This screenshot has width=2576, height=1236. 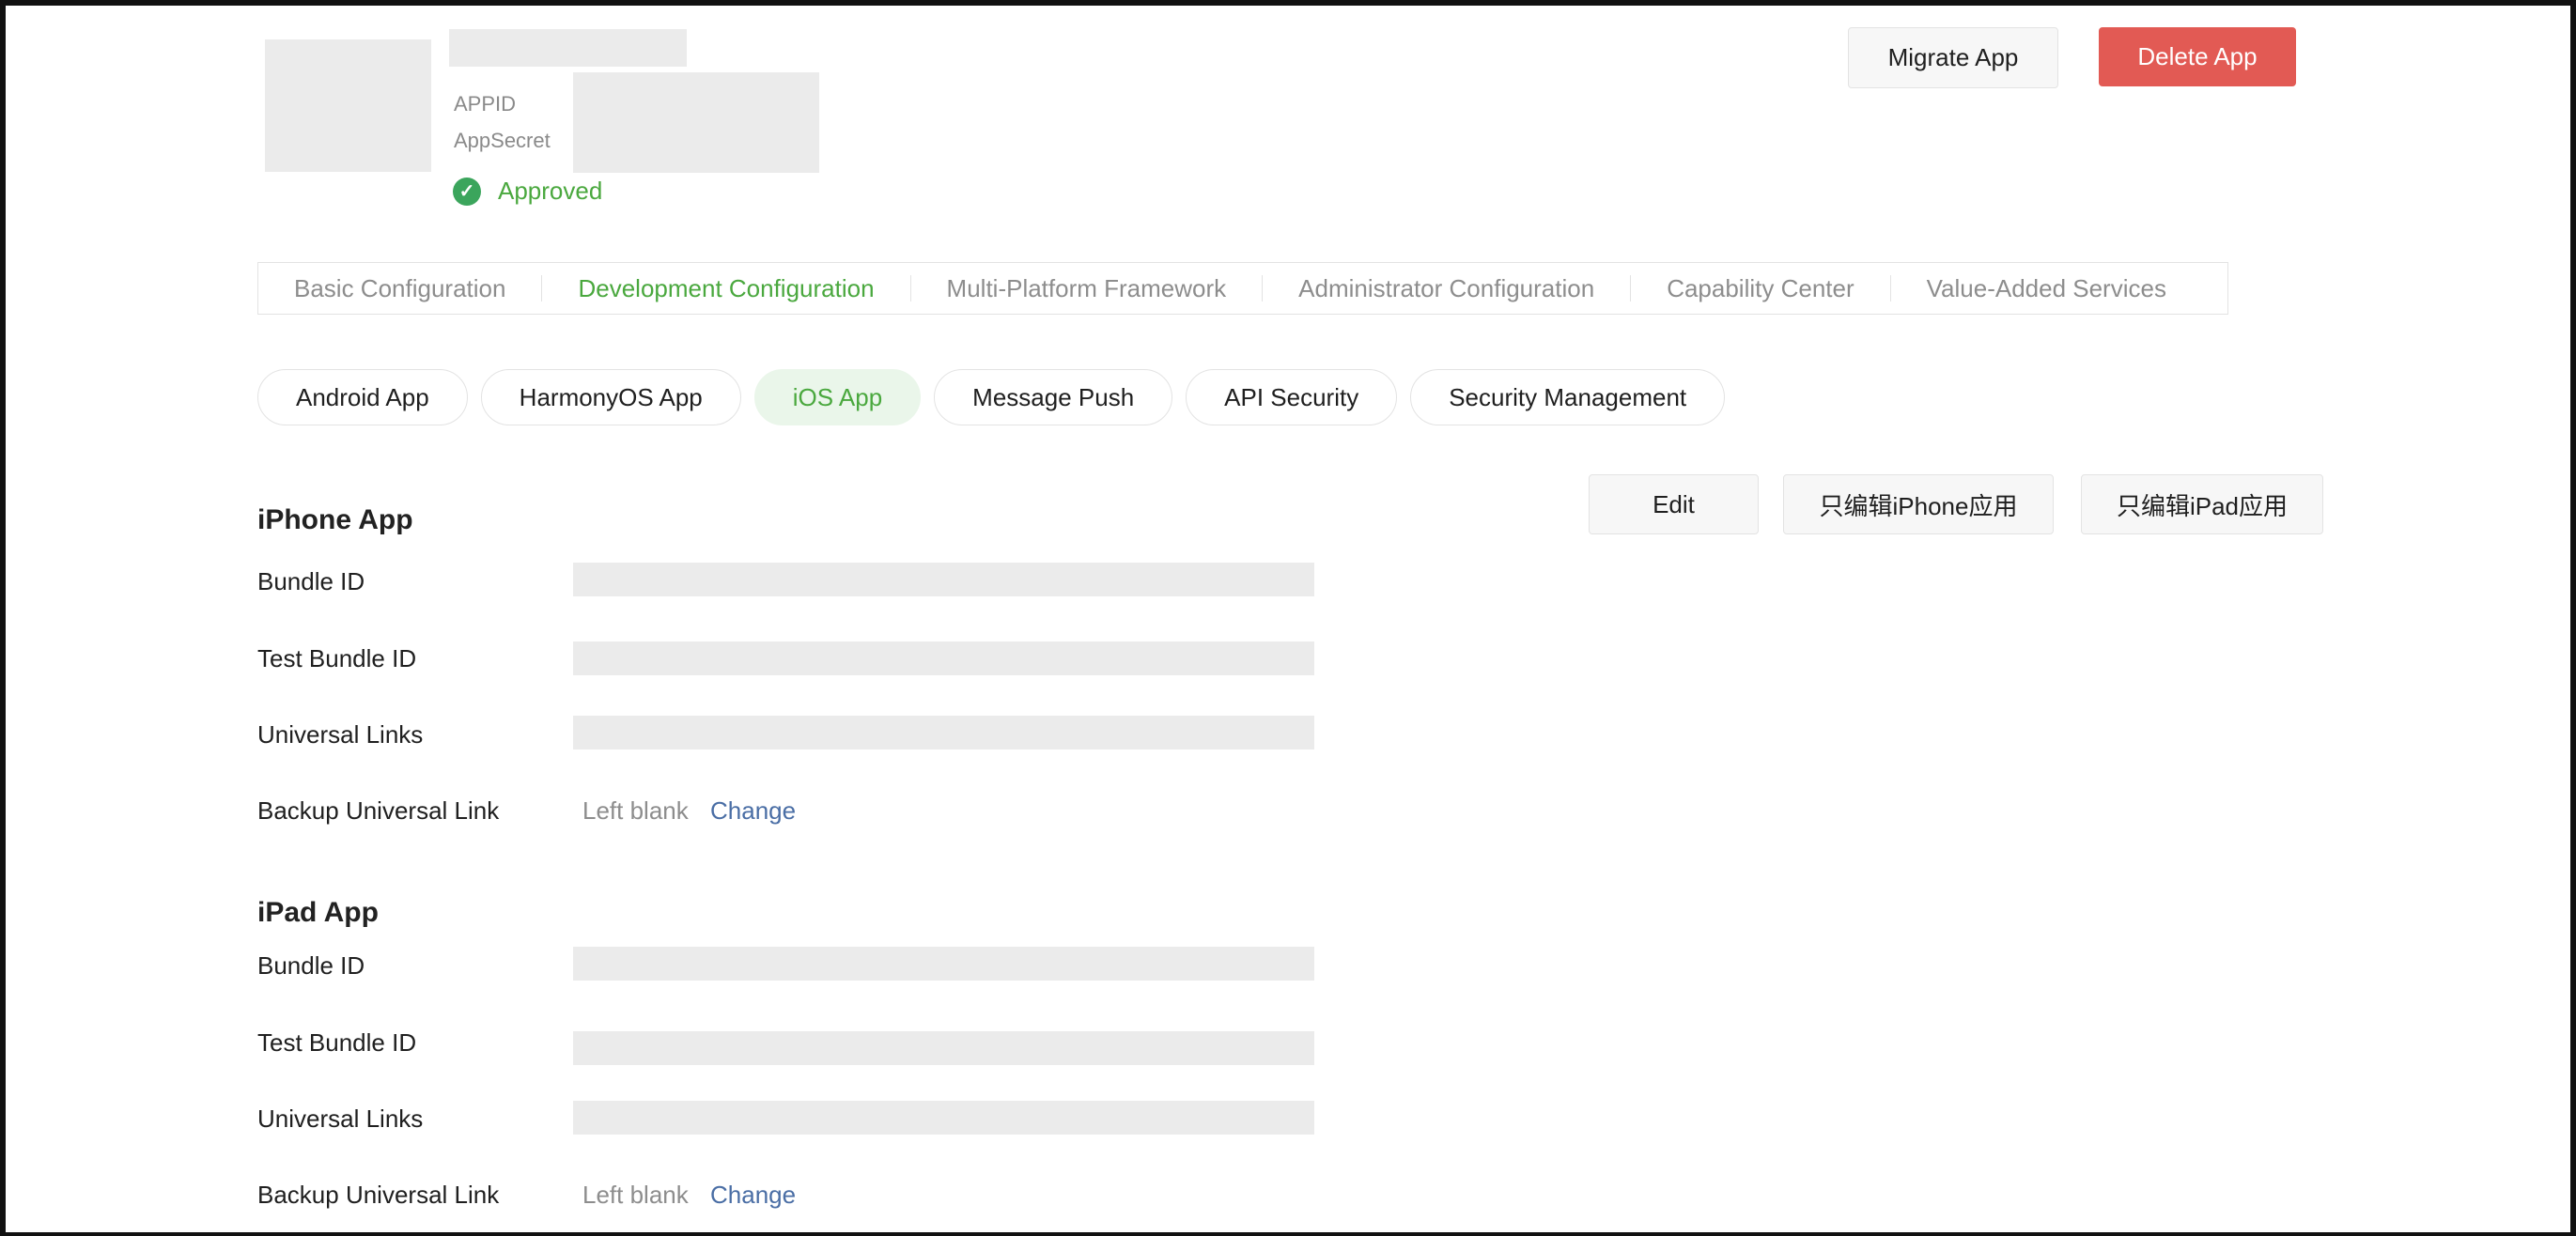 What do you see at coordinates (1953, 57) in the screenshot?
I see `migrate-app-button: Migrate App` at bounding box center [1953, 57].